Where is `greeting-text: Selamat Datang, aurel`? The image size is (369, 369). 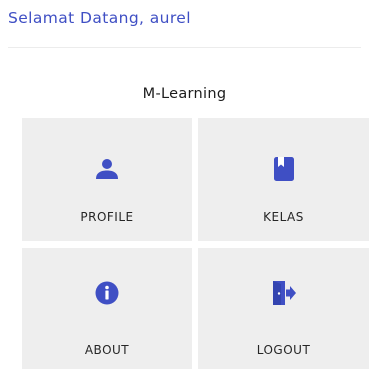
greeting-text: Selamat Datang, aurel is located at coordinates (99, 18).